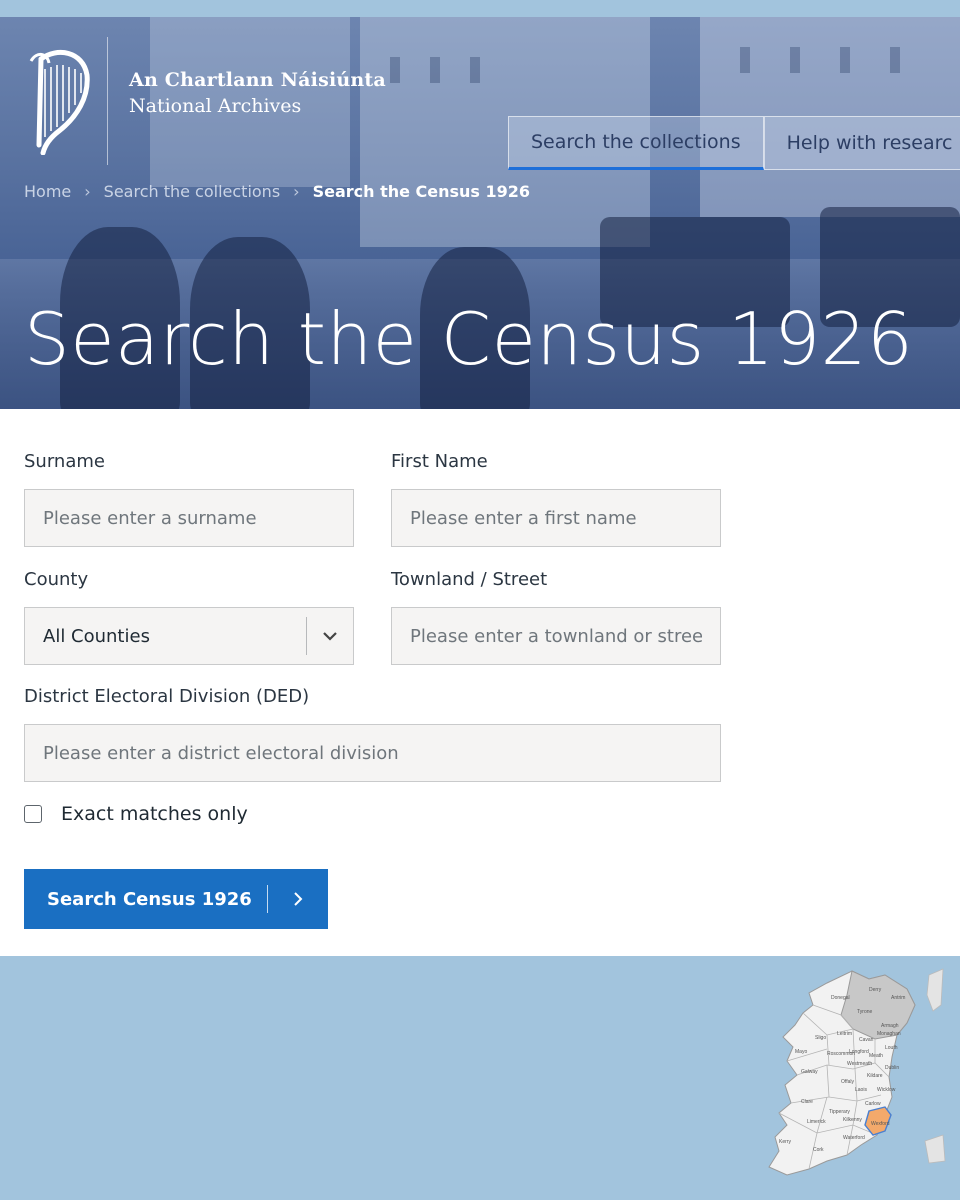  What do you see at coordinates (898, 998) in the screenshot?
I see `map-label-antrim: Antrim` at bounding box center [898, 998].